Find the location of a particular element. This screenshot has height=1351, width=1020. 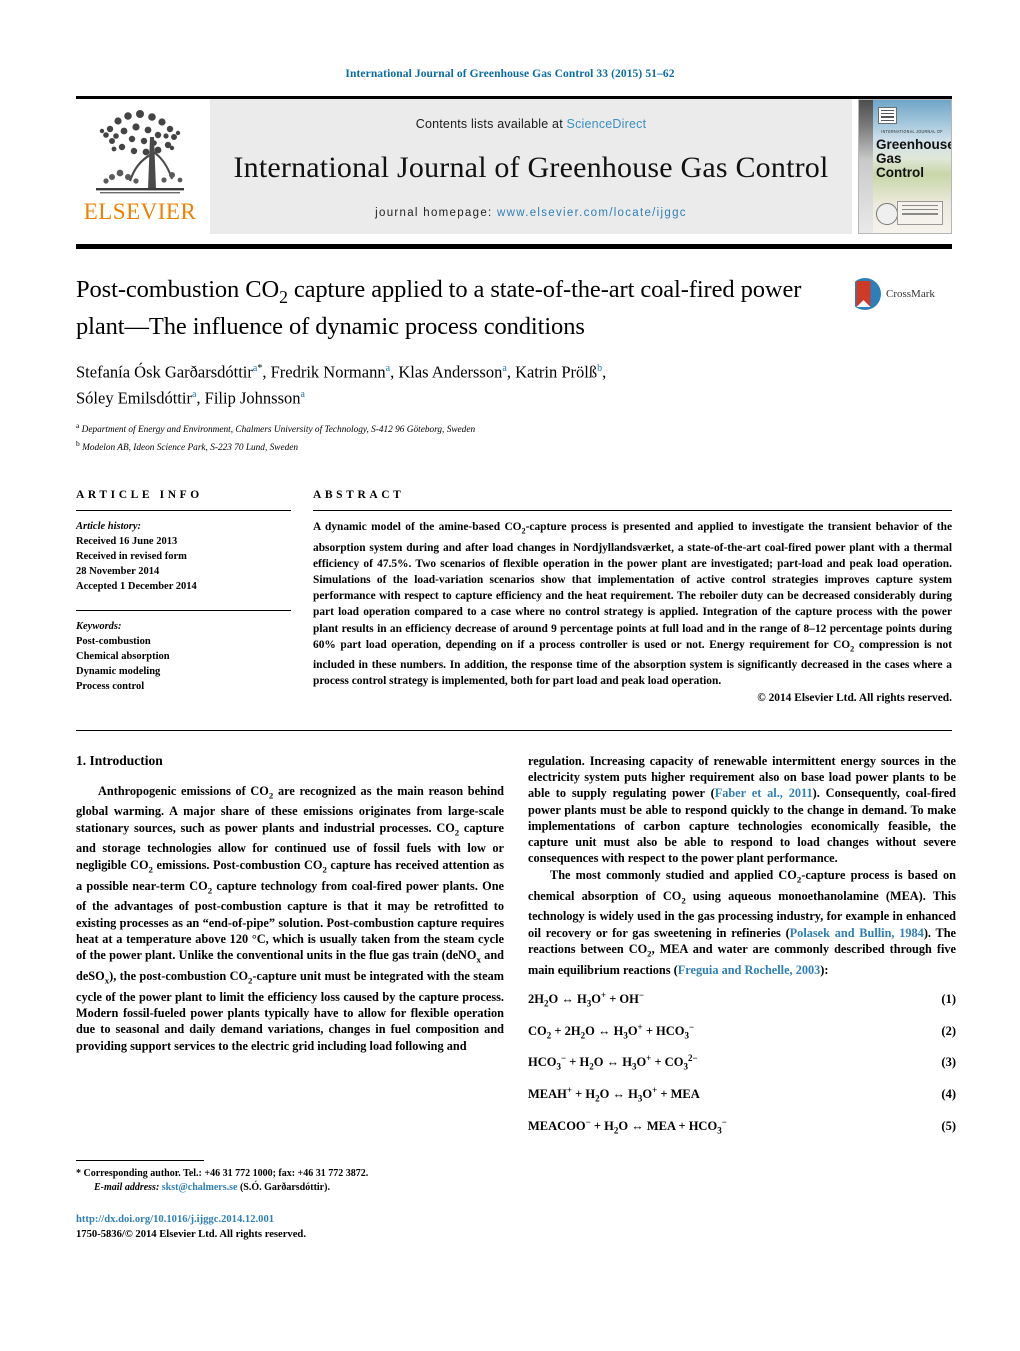

cover-title-line2: Gas Control is located at coordinates (900, 165).